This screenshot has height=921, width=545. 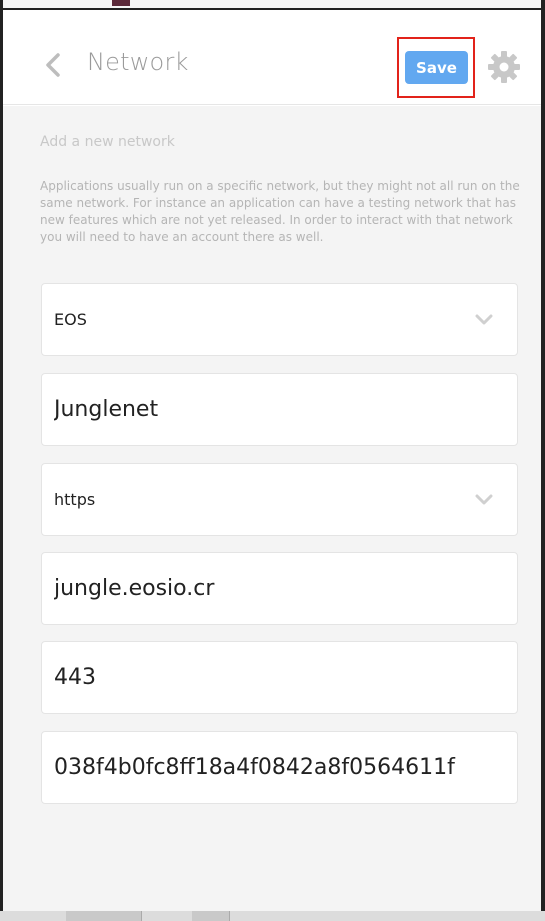 I want to click on bottom-strip, so click(x=272, y=916).